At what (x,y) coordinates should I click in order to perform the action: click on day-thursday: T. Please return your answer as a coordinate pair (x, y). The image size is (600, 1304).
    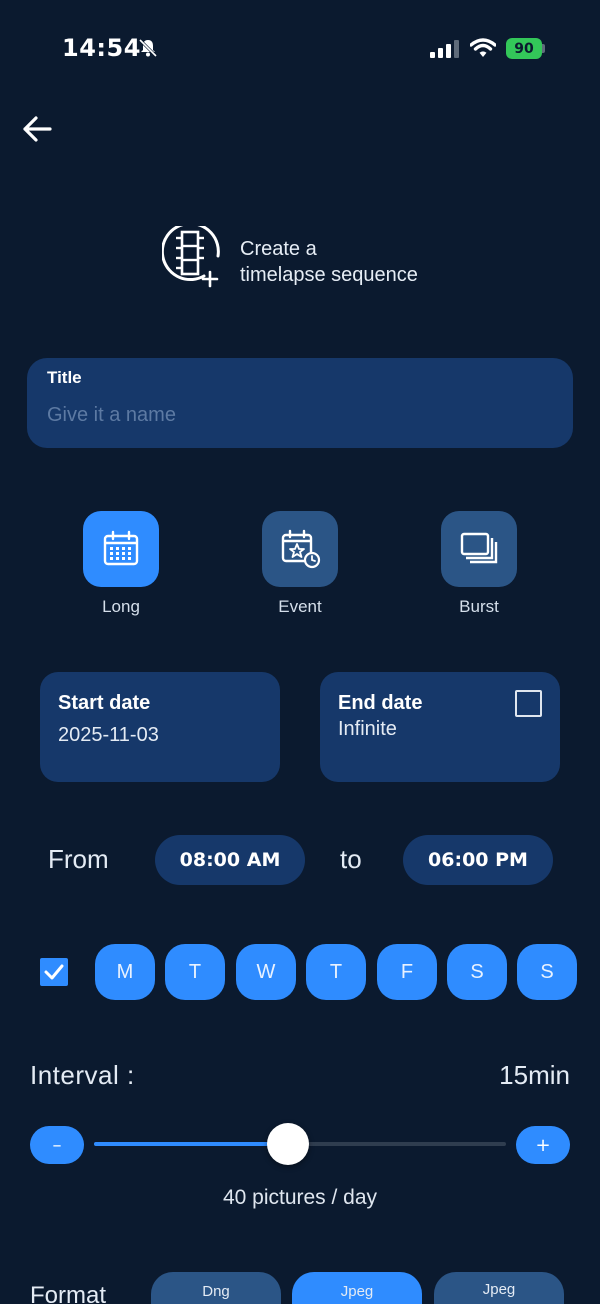
    Looking at the image, I should click on (336, 972).